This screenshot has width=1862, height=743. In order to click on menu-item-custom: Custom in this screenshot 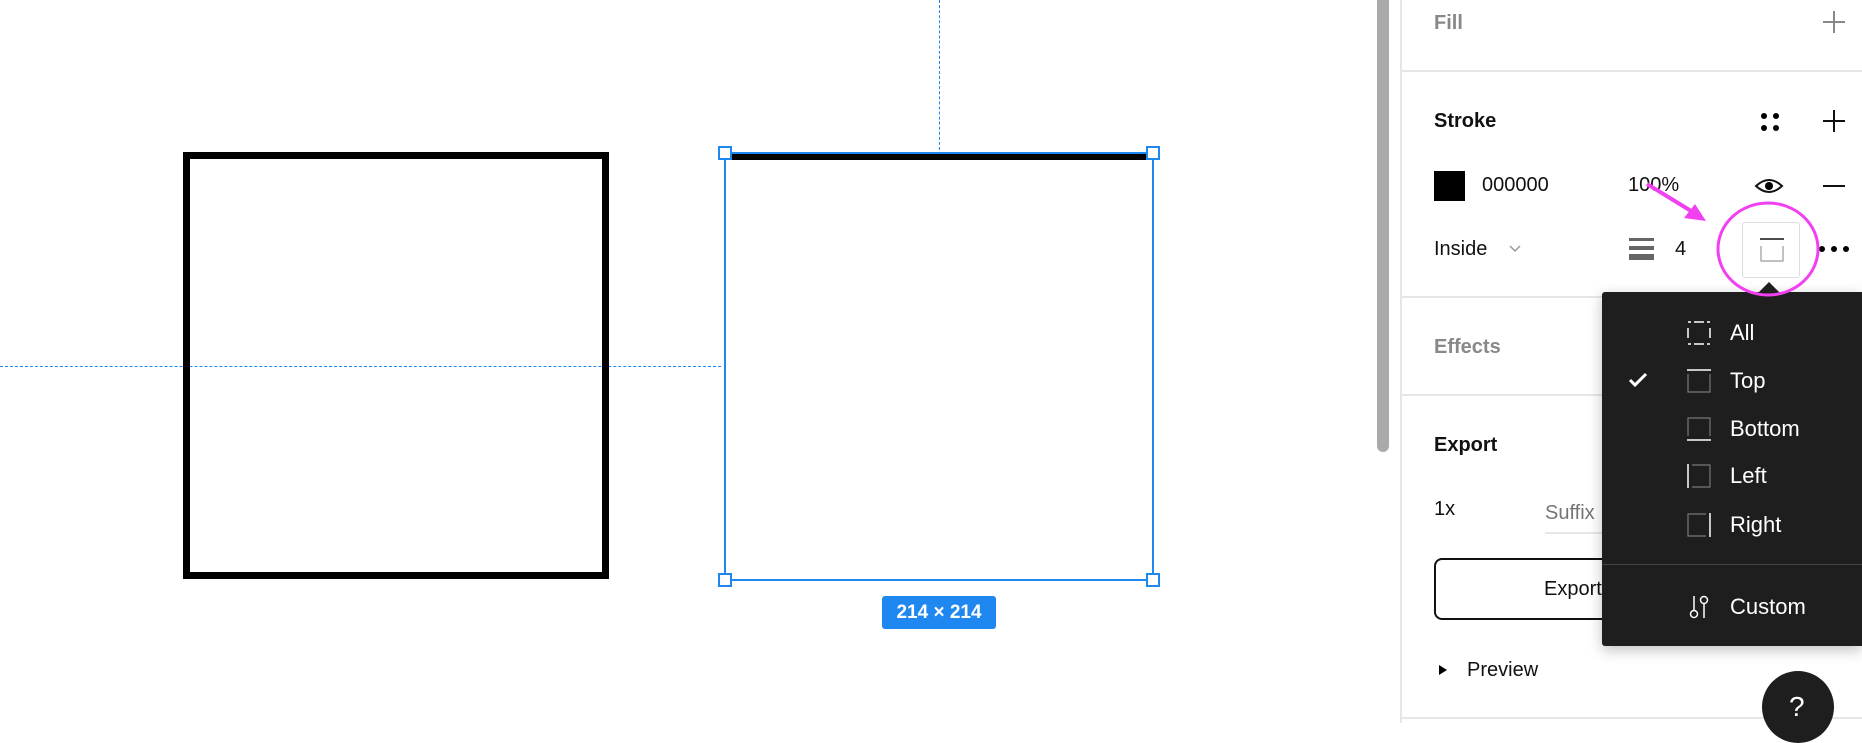, I will do `click(1732, 606)`.